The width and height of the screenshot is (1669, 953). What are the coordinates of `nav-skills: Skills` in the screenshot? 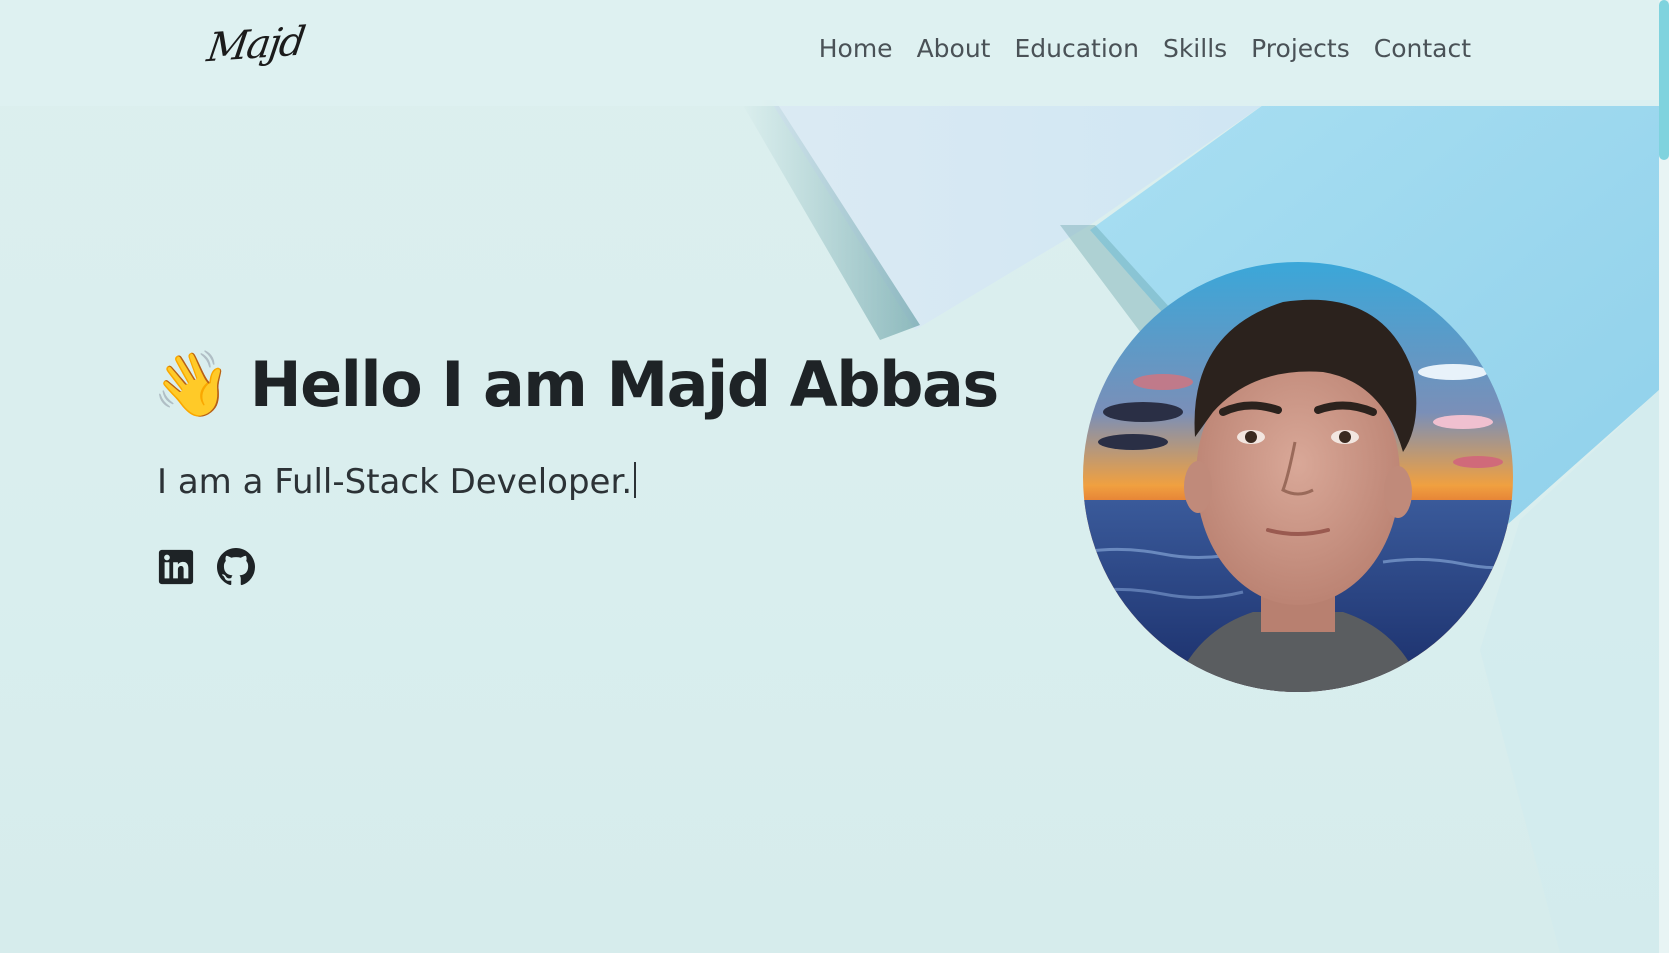 It's located at (1195, 48).